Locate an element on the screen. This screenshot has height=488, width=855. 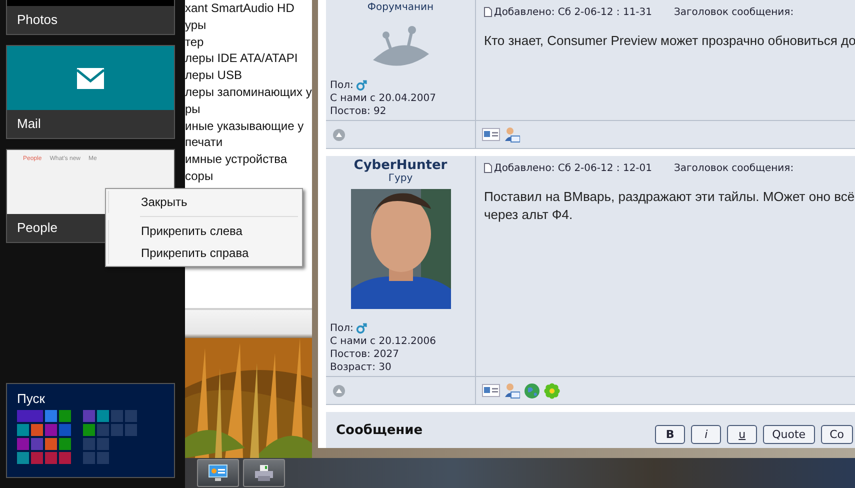
start-tile: Пуск is located at coordinates (90, 430).